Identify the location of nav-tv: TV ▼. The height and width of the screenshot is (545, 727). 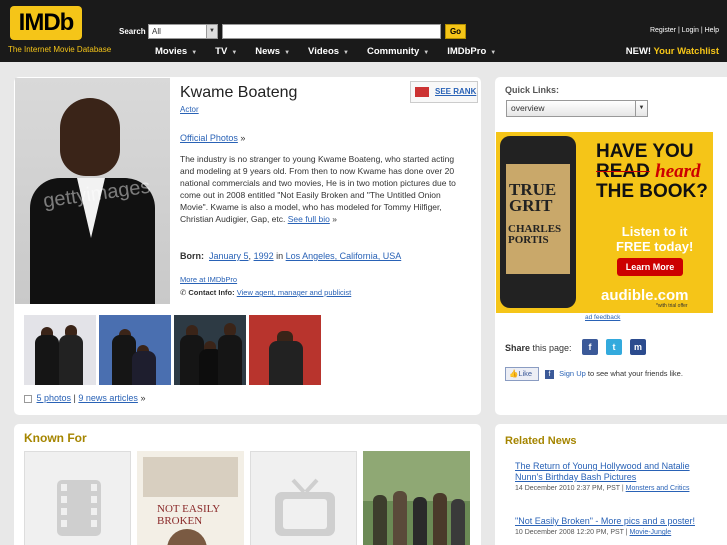
(226, 51).